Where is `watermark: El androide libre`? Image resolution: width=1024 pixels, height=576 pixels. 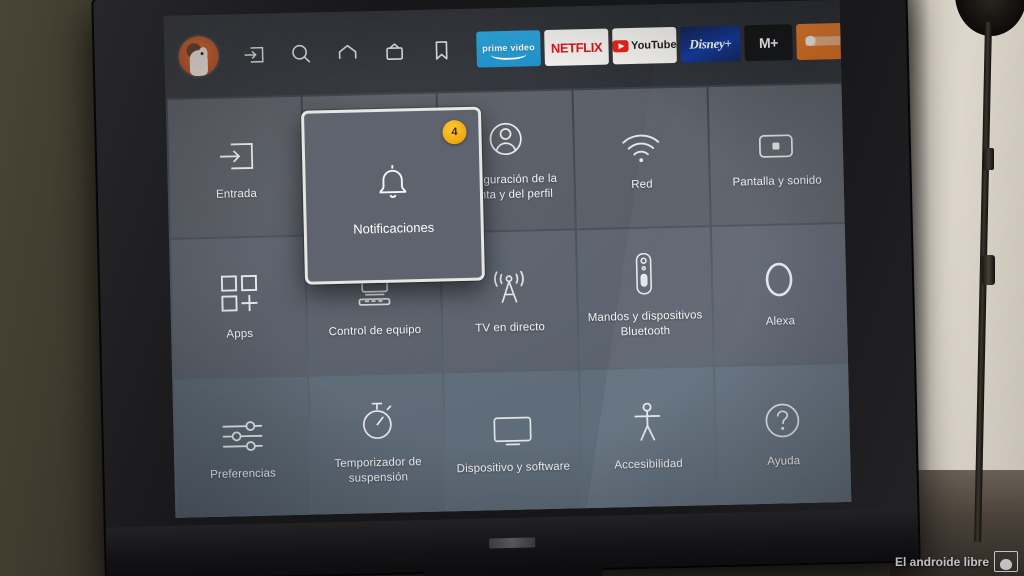
watermark: El androide libre is located at coordinates (956, 561).